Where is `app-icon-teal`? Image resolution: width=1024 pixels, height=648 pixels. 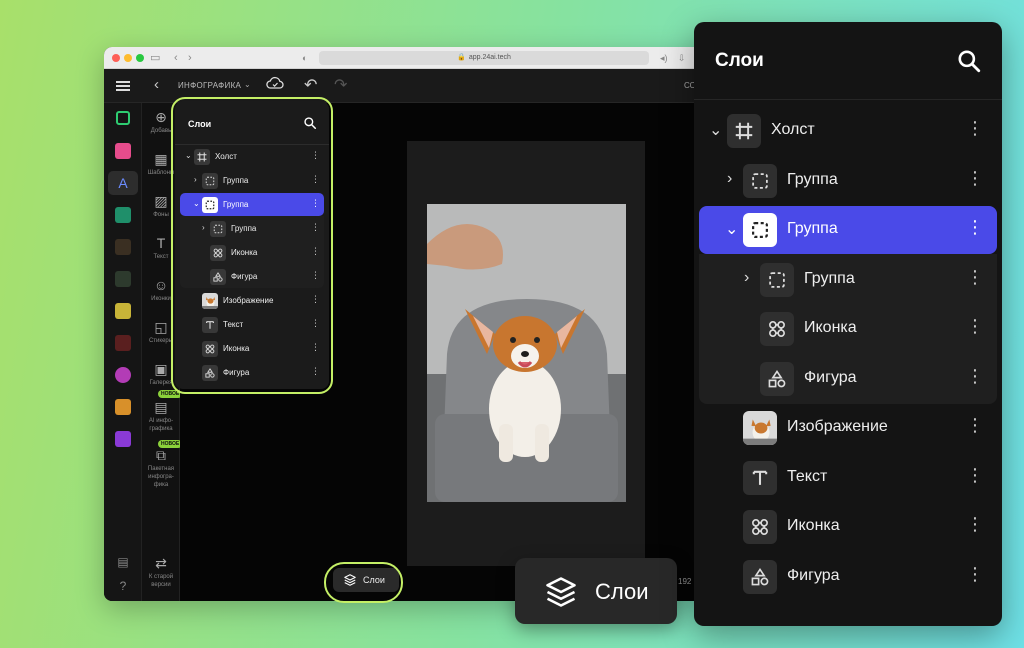 app-icon-teal is located at coordinates (123, 215).